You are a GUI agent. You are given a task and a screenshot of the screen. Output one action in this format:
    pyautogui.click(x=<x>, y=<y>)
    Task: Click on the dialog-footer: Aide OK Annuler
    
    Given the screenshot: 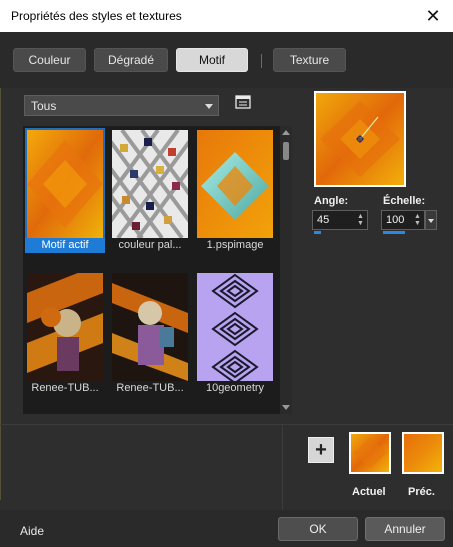 What is the action you would take?
    pyautogui.click(x=226, y=528)
    